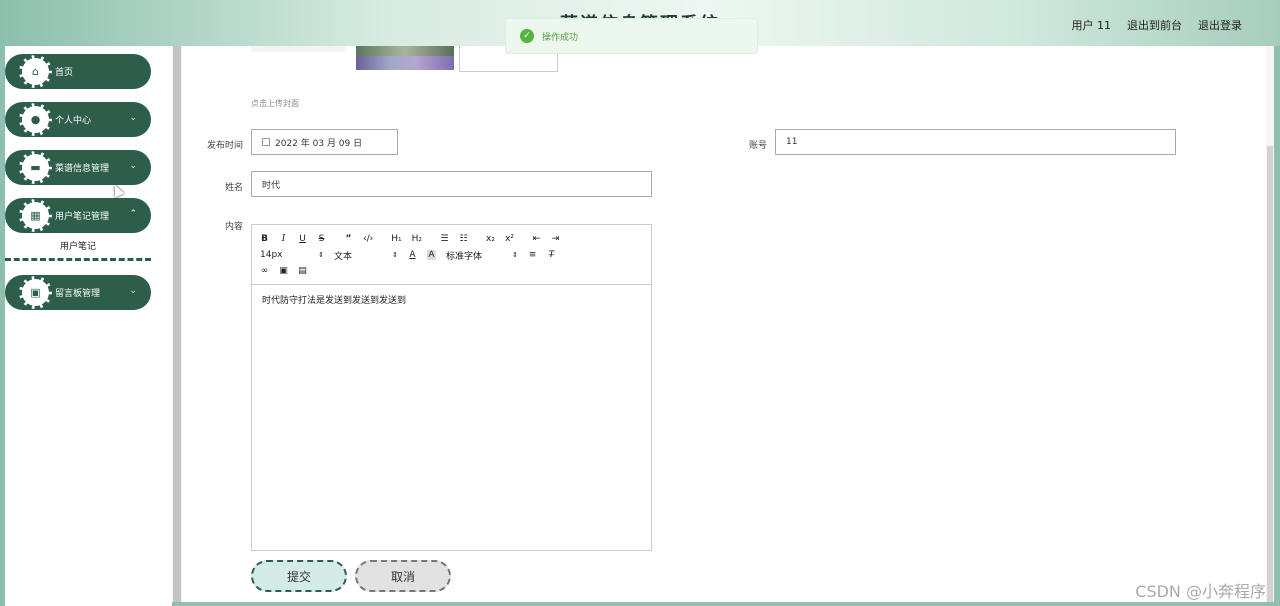 The image size is (1280, 606). What do you see at coordinates (757, 146) in the screenshot?
I see `account-label: 账号` at bounding box center [757, 146].